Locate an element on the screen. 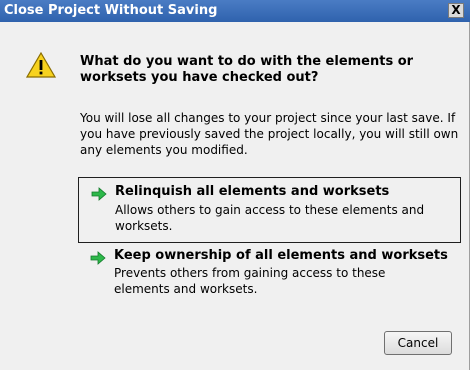 Image resolution: width=470 pixels, height=370 pixels. title-bar: Close Project Without Saving X is located at coordinates (235, 11).